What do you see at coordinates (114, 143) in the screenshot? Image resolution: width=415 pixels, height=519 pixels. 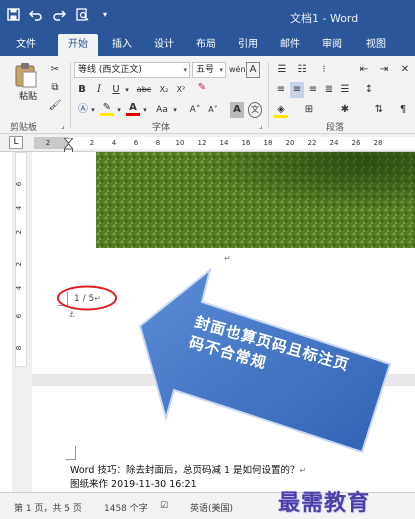 I see `ruler-number: 4` at bounding box center [114, 143].